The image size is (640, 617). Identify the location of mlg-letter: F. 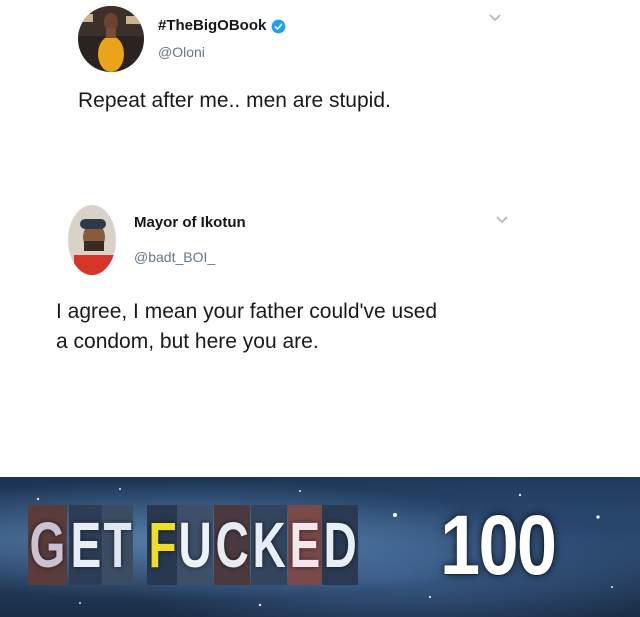
(162, 545).